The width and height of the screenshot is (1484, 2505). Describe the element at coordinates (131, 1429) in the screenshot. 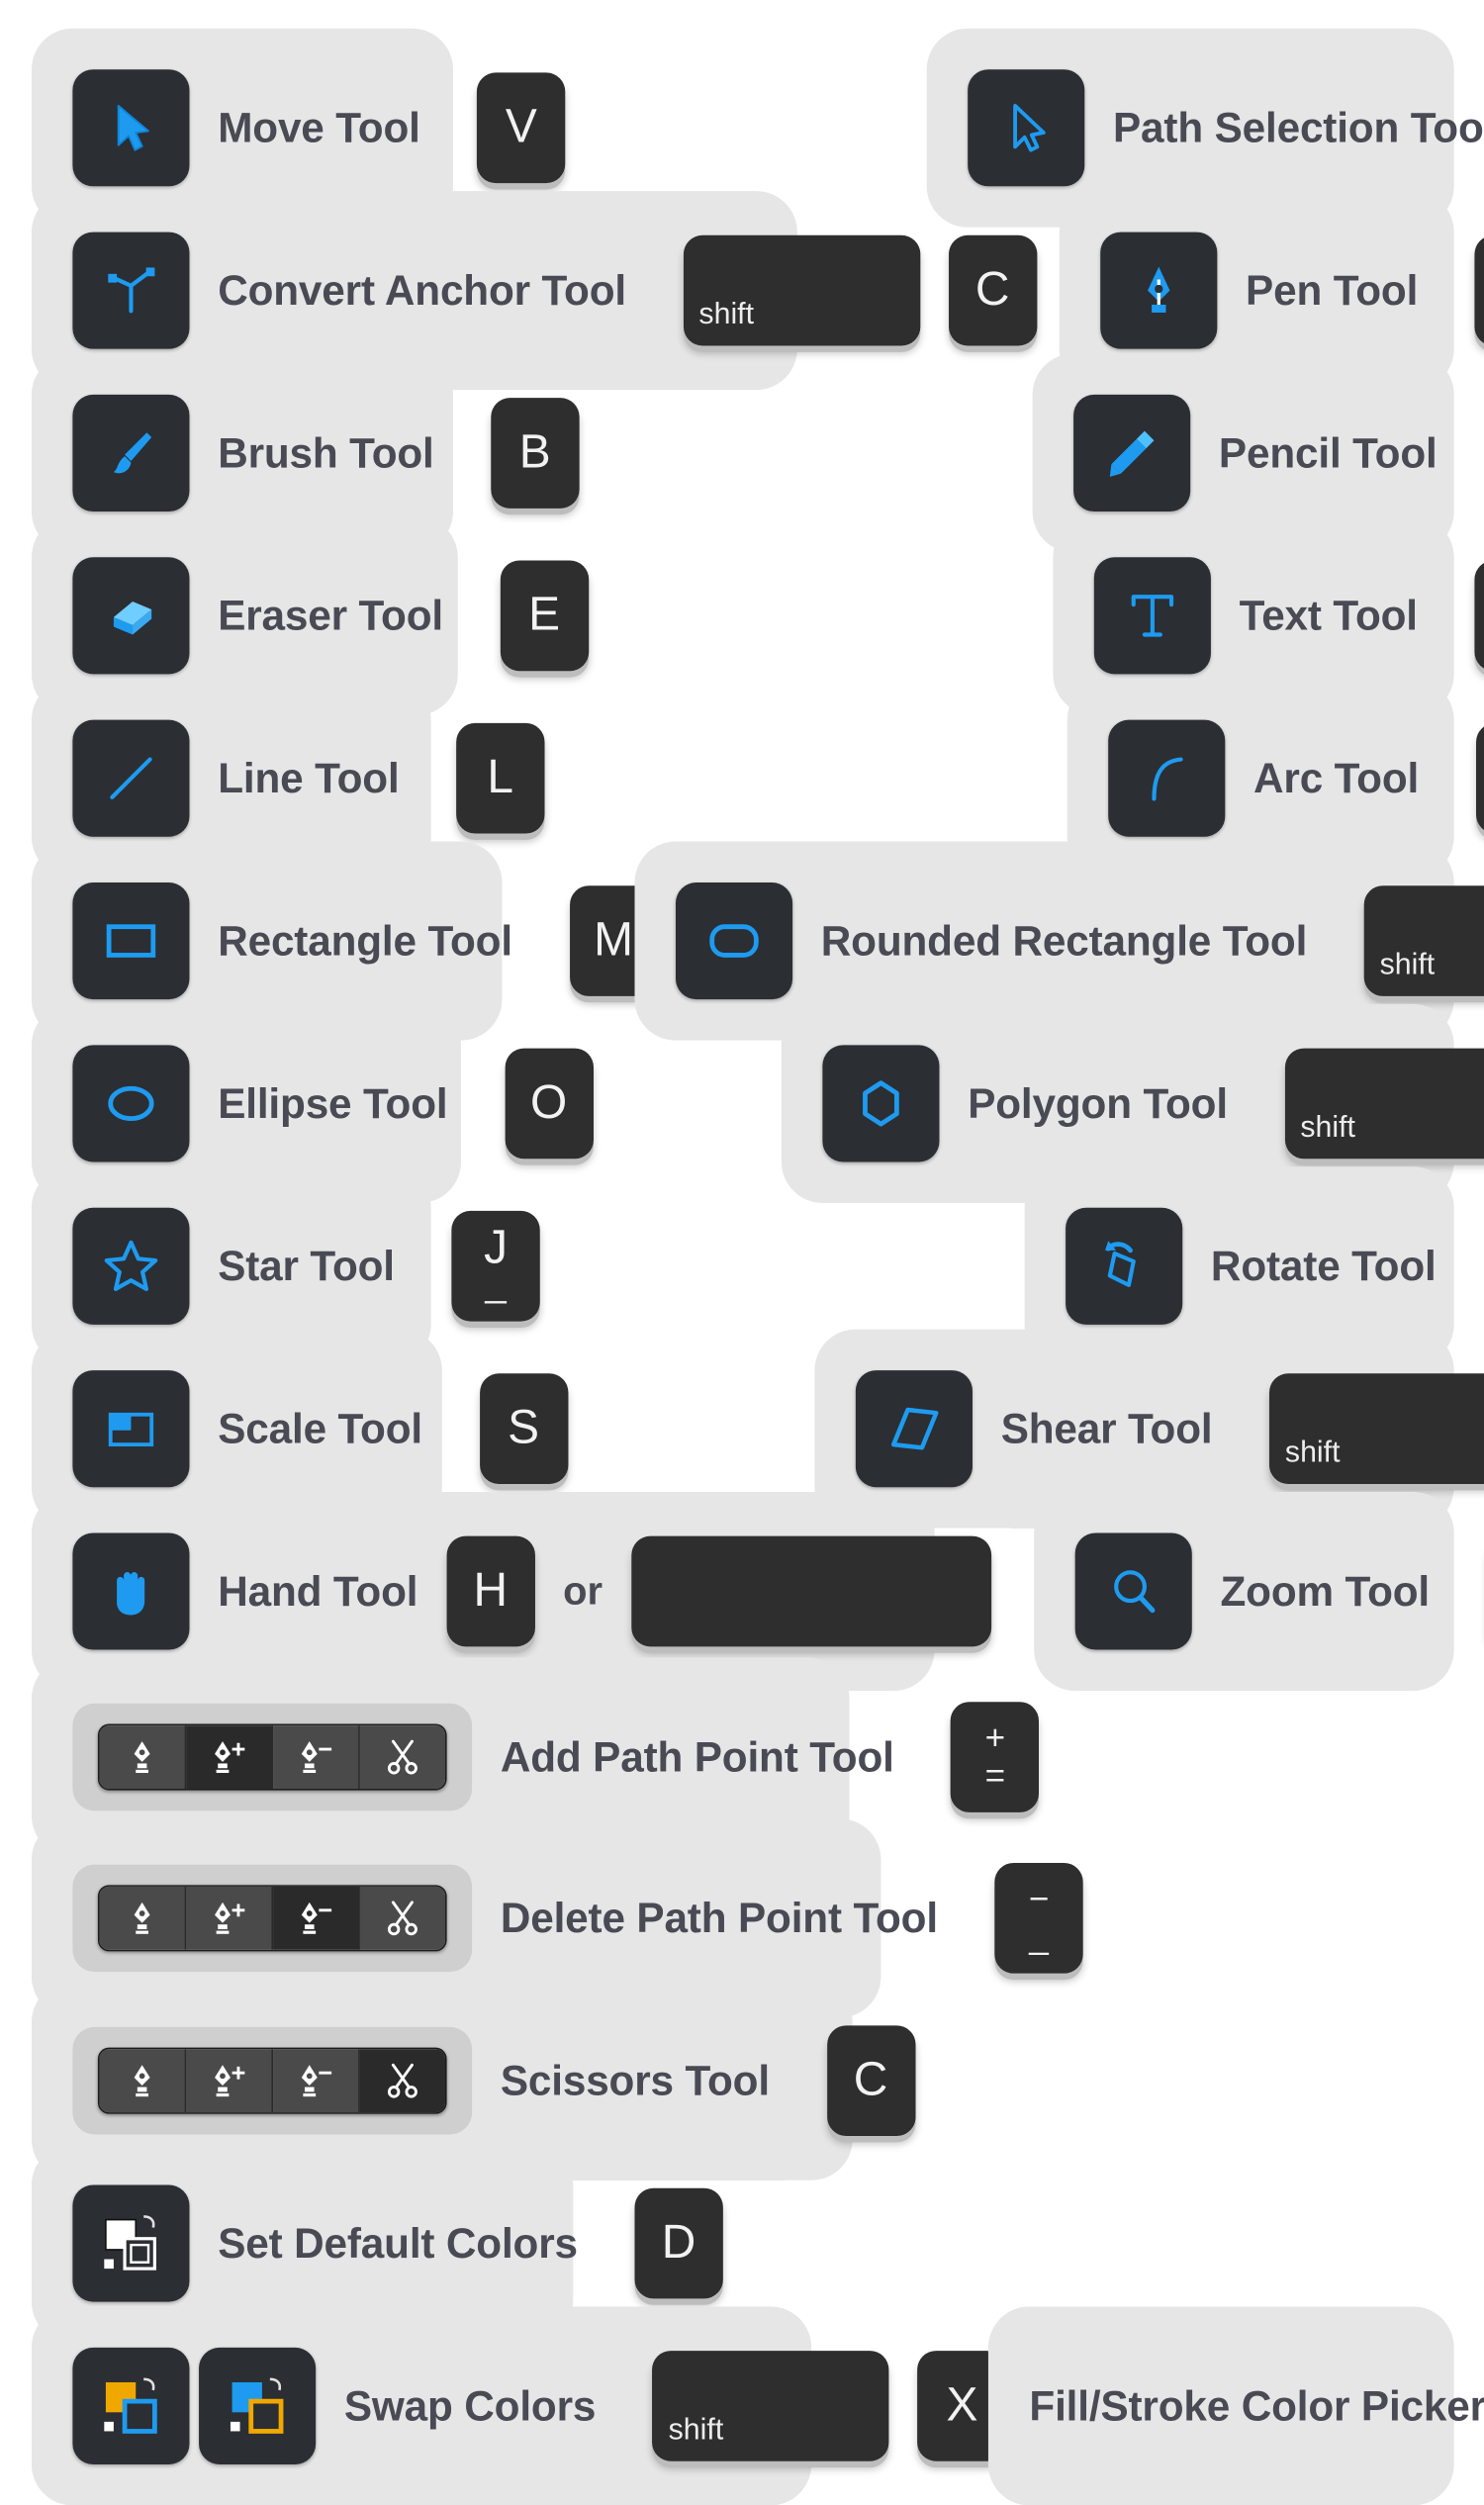

I see `scale-icon` at that location.